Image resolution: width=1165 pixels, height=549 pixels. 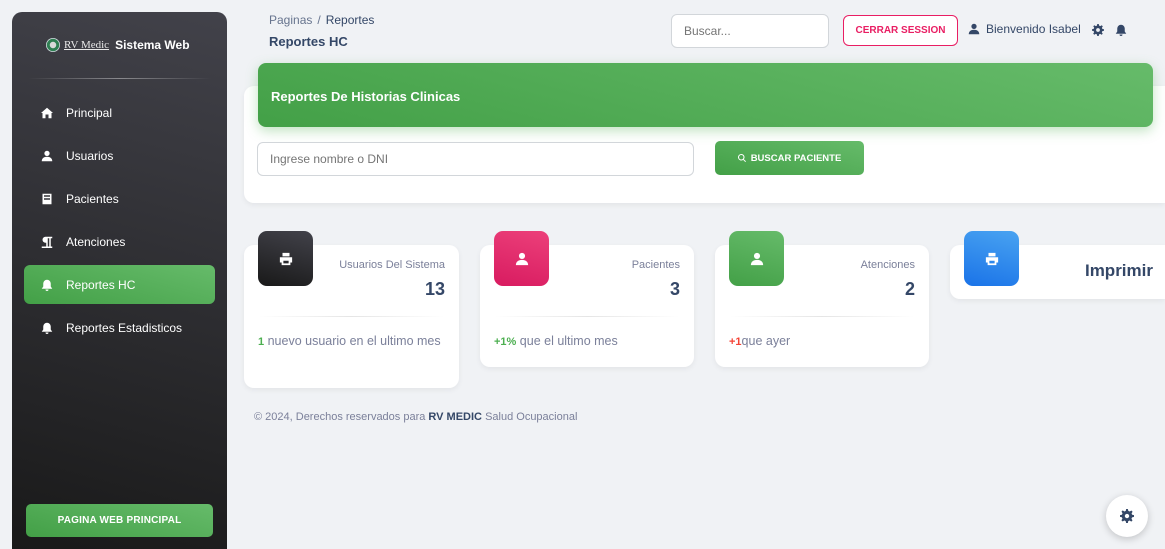 I want to click on stat-value: 2, so click(x=909, y=289).